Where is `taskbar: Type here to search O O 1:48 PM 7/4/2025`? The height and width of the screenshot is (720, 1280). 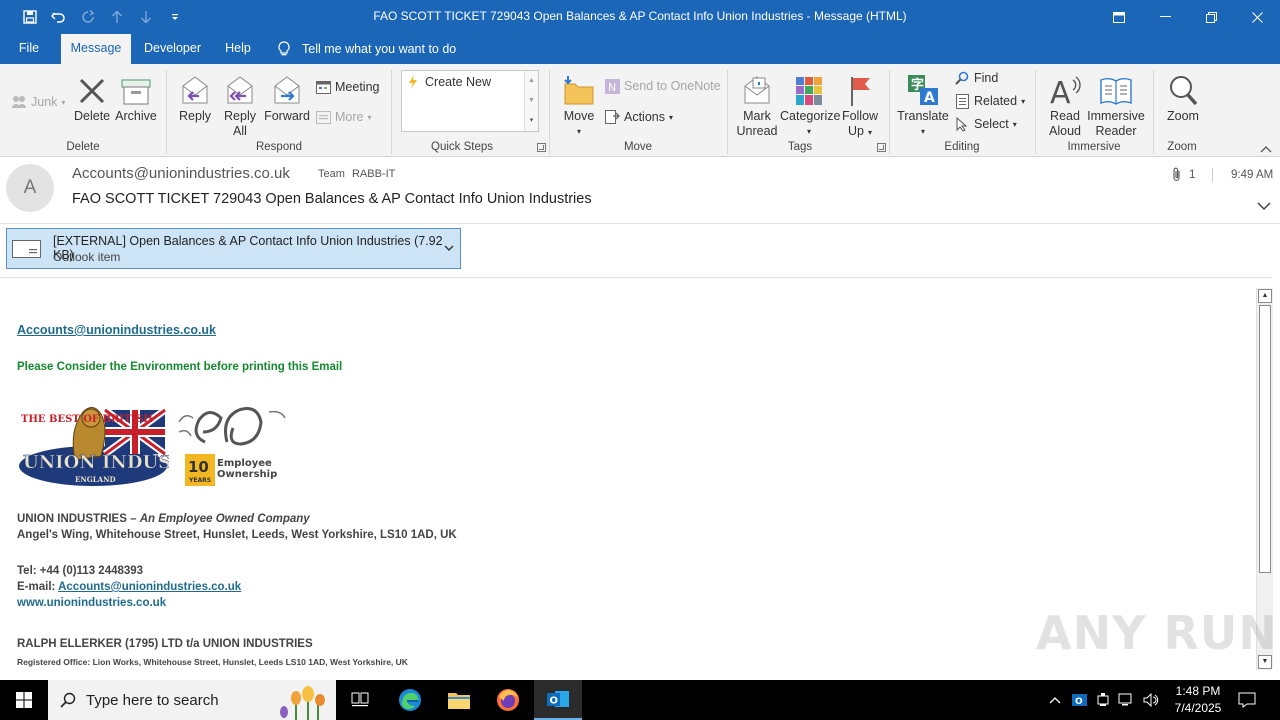
taskbar: Type here to search O O 1:48 PM 7/4/2025 is located at coordinates (640, 700).